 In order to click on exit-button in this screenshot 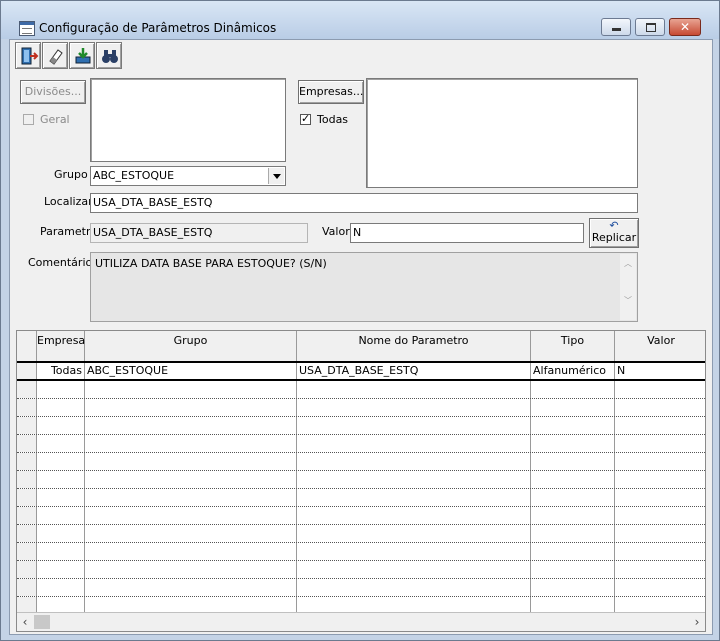, I will do `click(28, 55)`.